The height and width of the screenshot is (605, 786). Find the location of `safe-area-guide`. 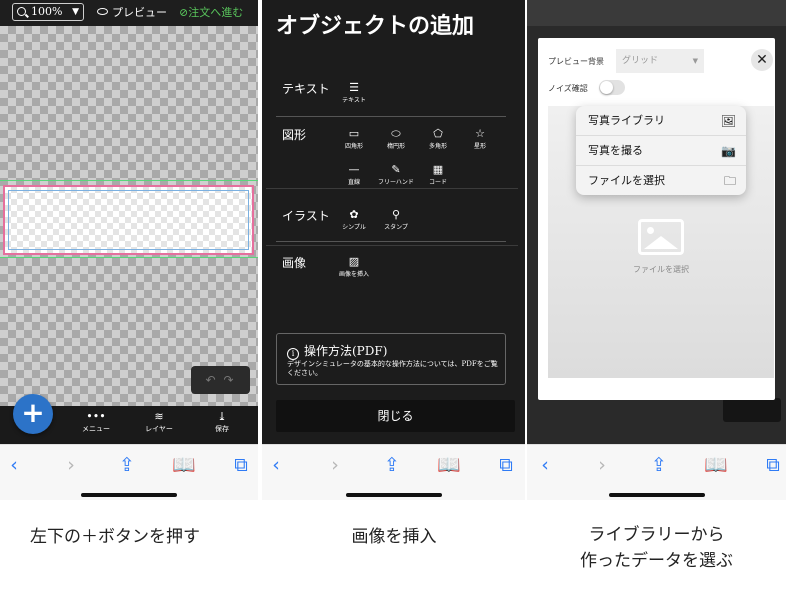

safe-area-guide is located at coordinates (128, 220).